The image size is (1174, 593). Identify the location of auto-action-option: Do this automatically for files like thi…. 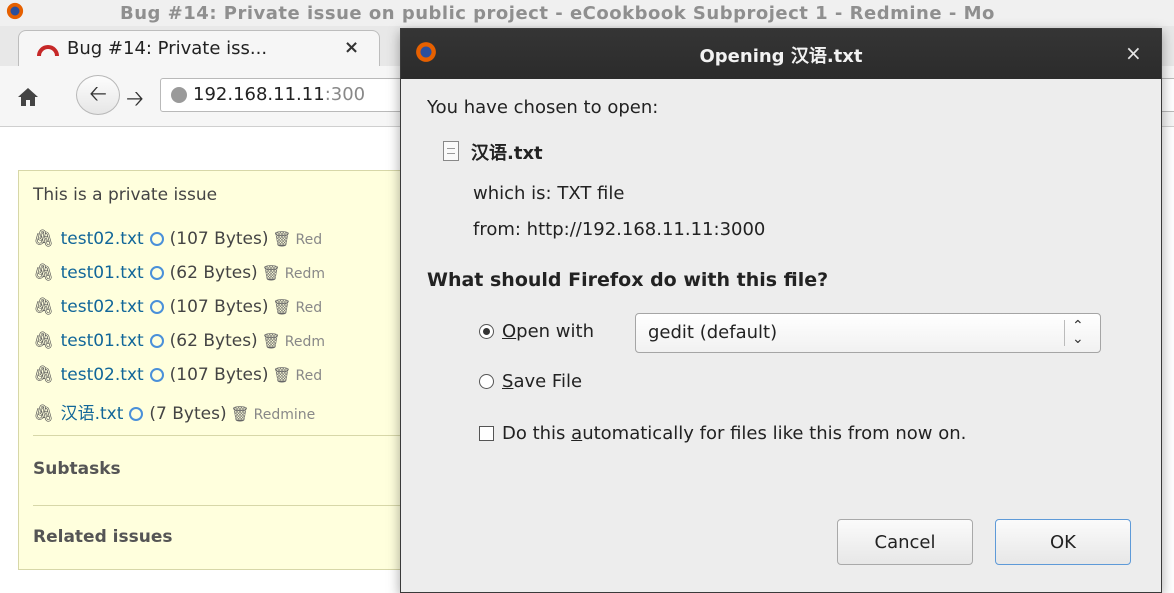
(722, 433).